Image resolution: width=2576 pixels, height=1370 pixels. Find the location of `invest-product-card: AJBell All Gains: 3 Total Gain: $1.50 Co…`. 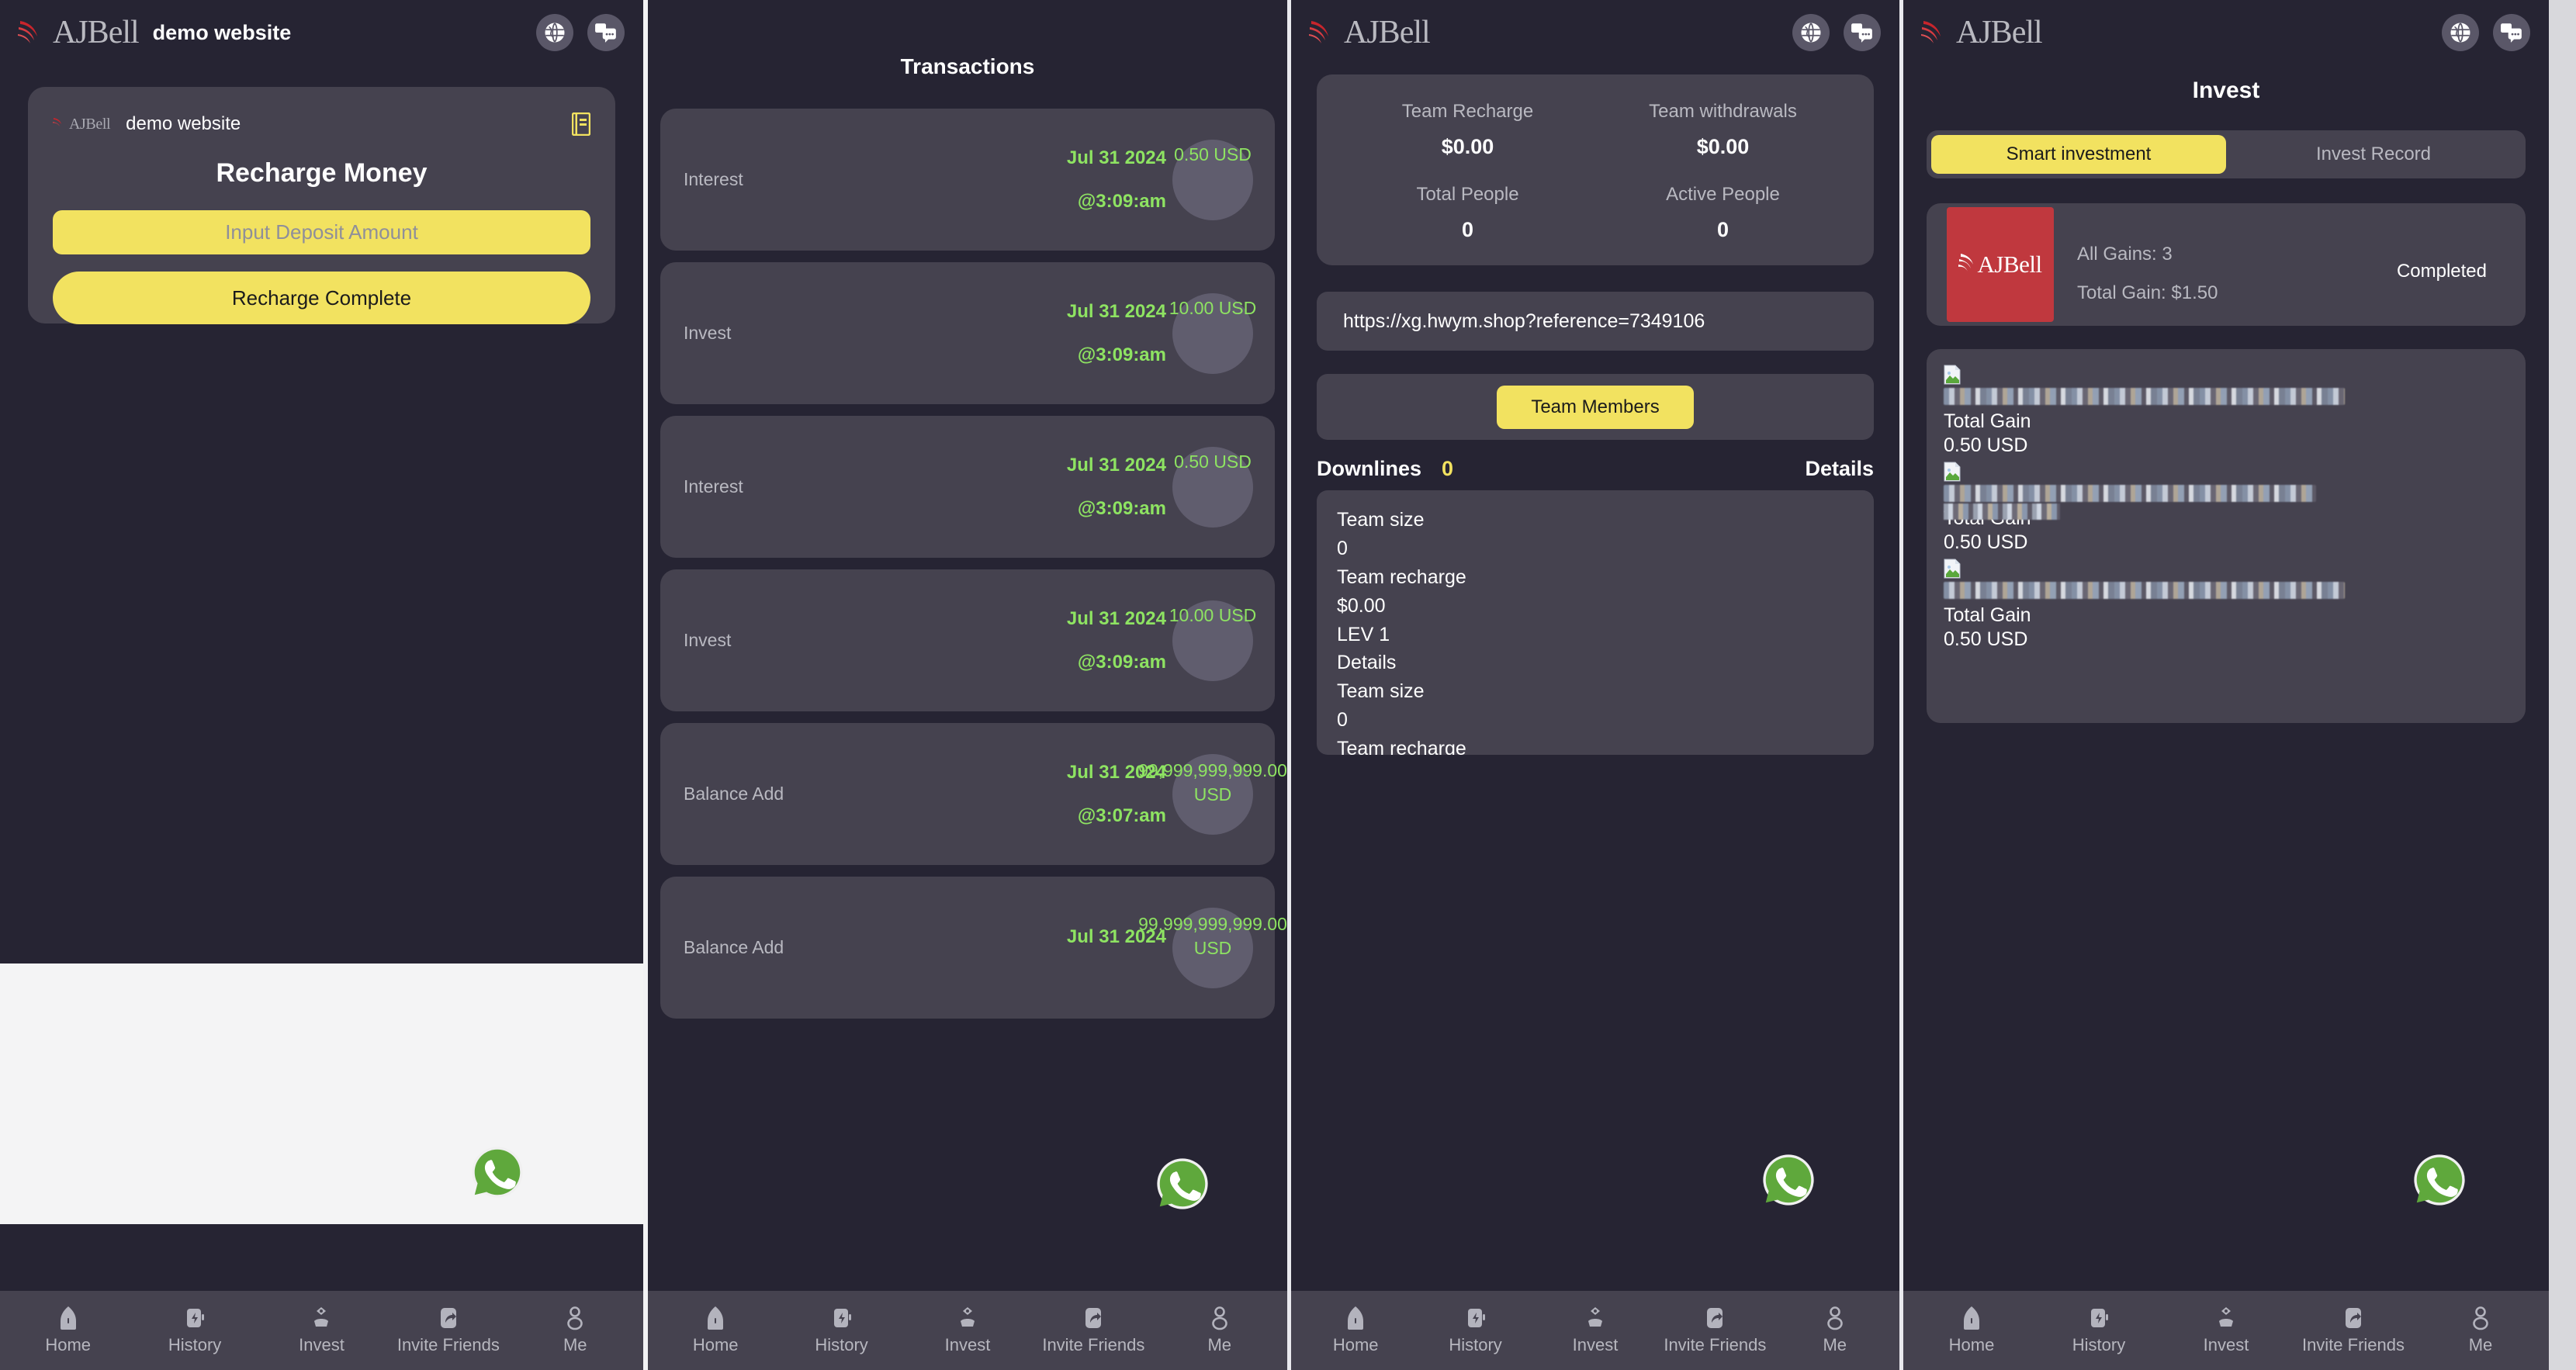

invest-product-card: AJBell All Gains: 3 Total Gain: $1.50 Co… is located at coordinates (2226, 264).